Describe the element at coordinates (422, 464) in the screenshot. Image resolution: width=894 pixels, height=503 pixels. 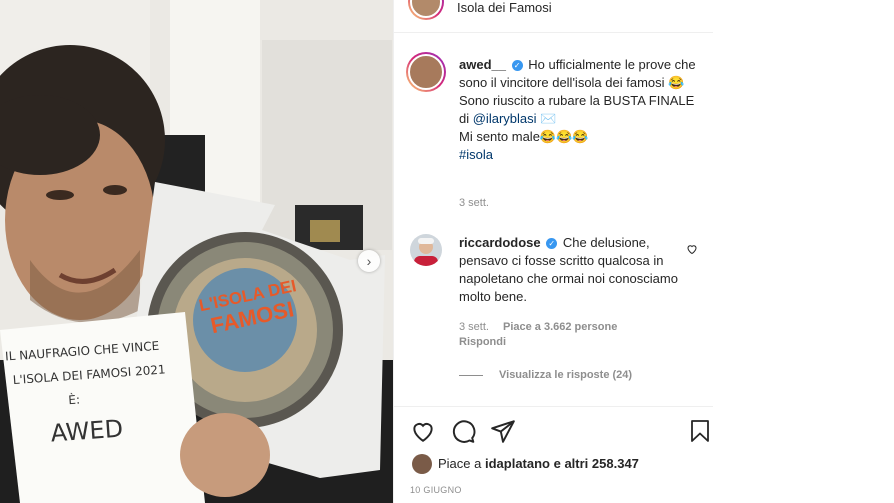
I see `liker-avatar` at that location.